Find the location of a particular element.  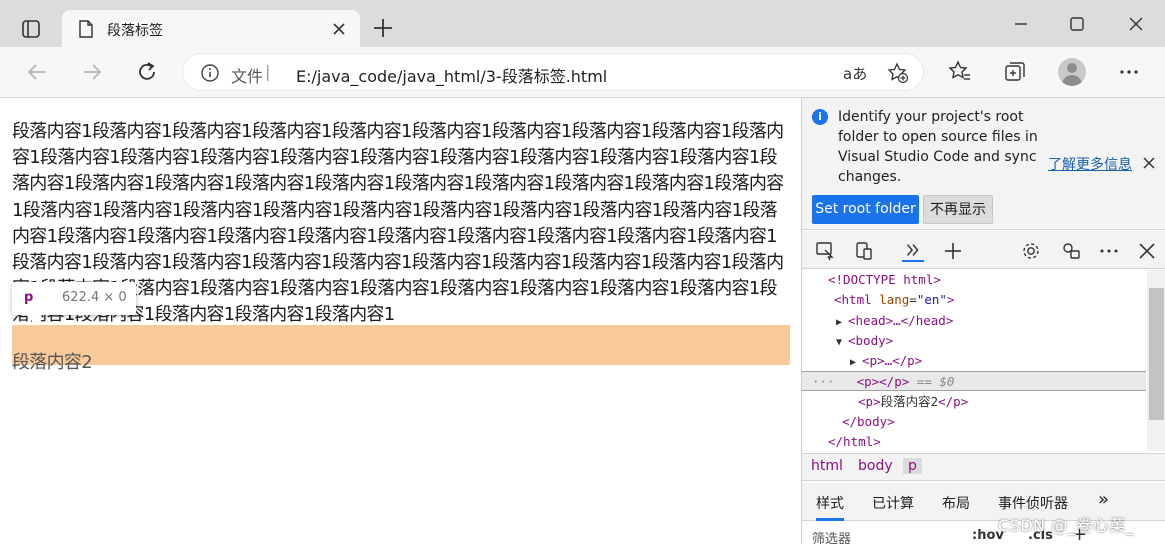

new-tab-icon is located at coordinates (383, 28).